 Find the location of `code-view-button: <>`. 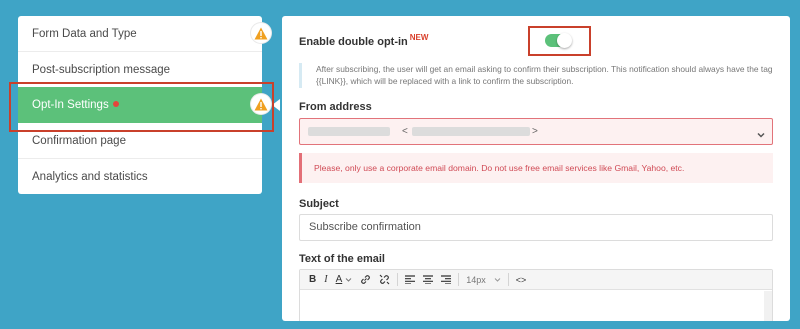

code-view-button: <> is located at coordinates (521, 280).